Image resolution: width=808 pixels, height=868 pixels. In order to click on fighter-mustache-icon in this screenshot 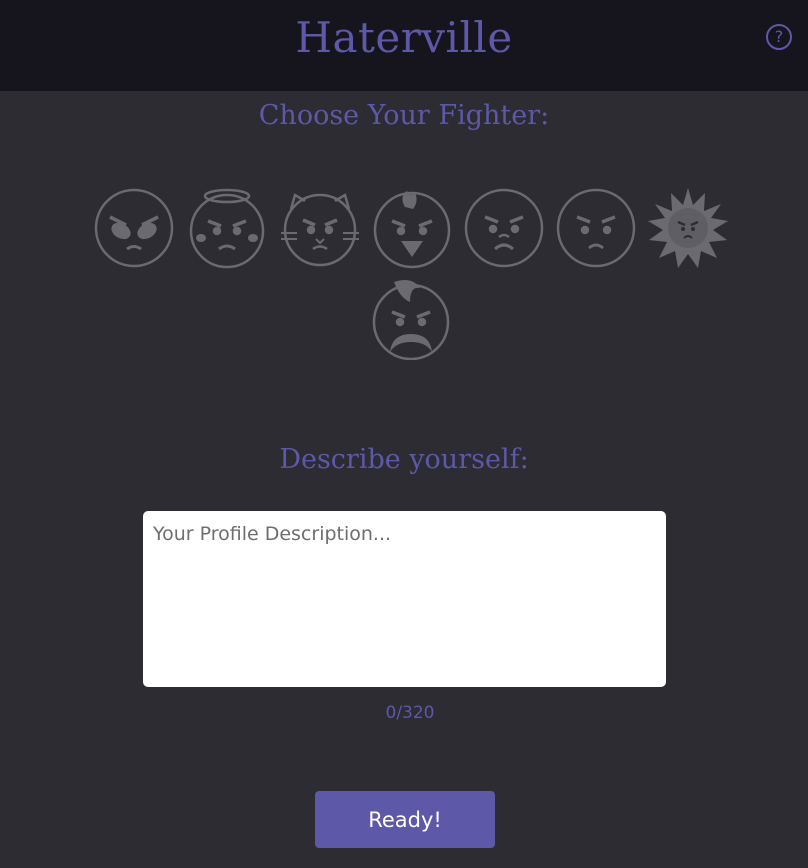, I will do `click(411, 319)`.